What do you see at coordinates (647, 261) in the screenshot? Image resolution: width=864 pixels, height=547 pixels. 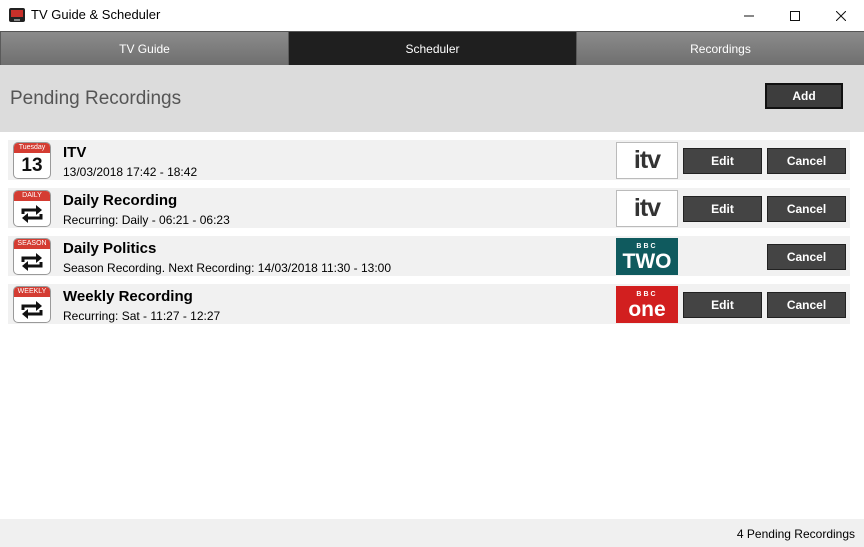 I see `channel-name: TWO` at bounding box center [647, 261].